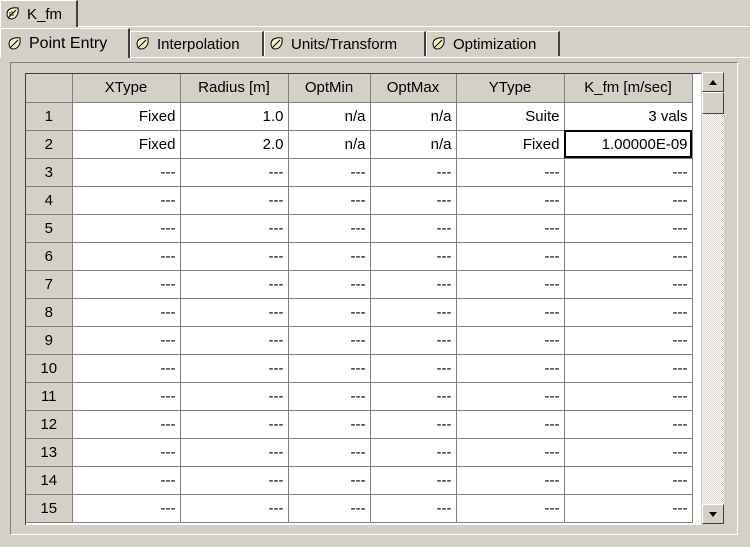  I want to click on scroll-up-button, so click(713, 82).